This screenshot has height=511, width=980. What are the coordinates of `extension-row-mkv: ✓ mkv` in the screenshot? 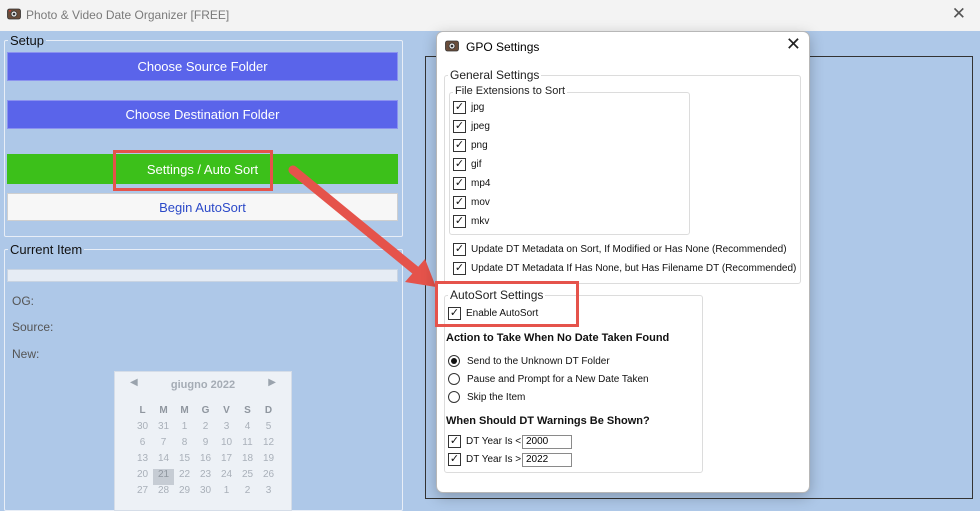 It's located at (471, 221).